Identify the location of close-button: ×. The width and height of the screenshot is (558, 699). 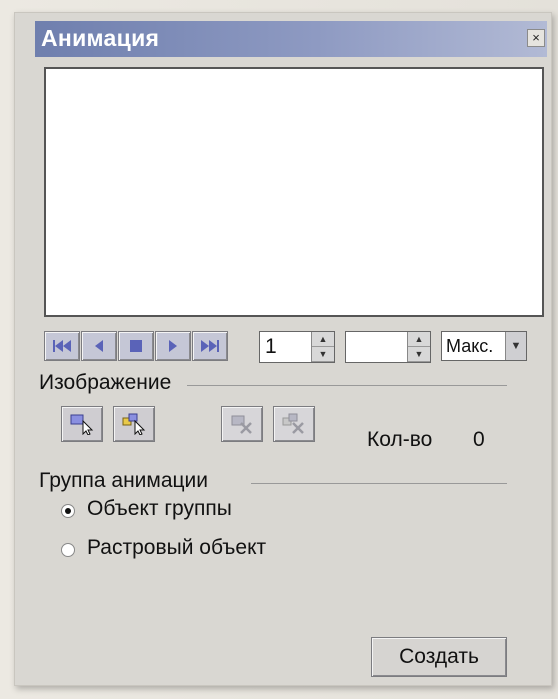
(536, 38).